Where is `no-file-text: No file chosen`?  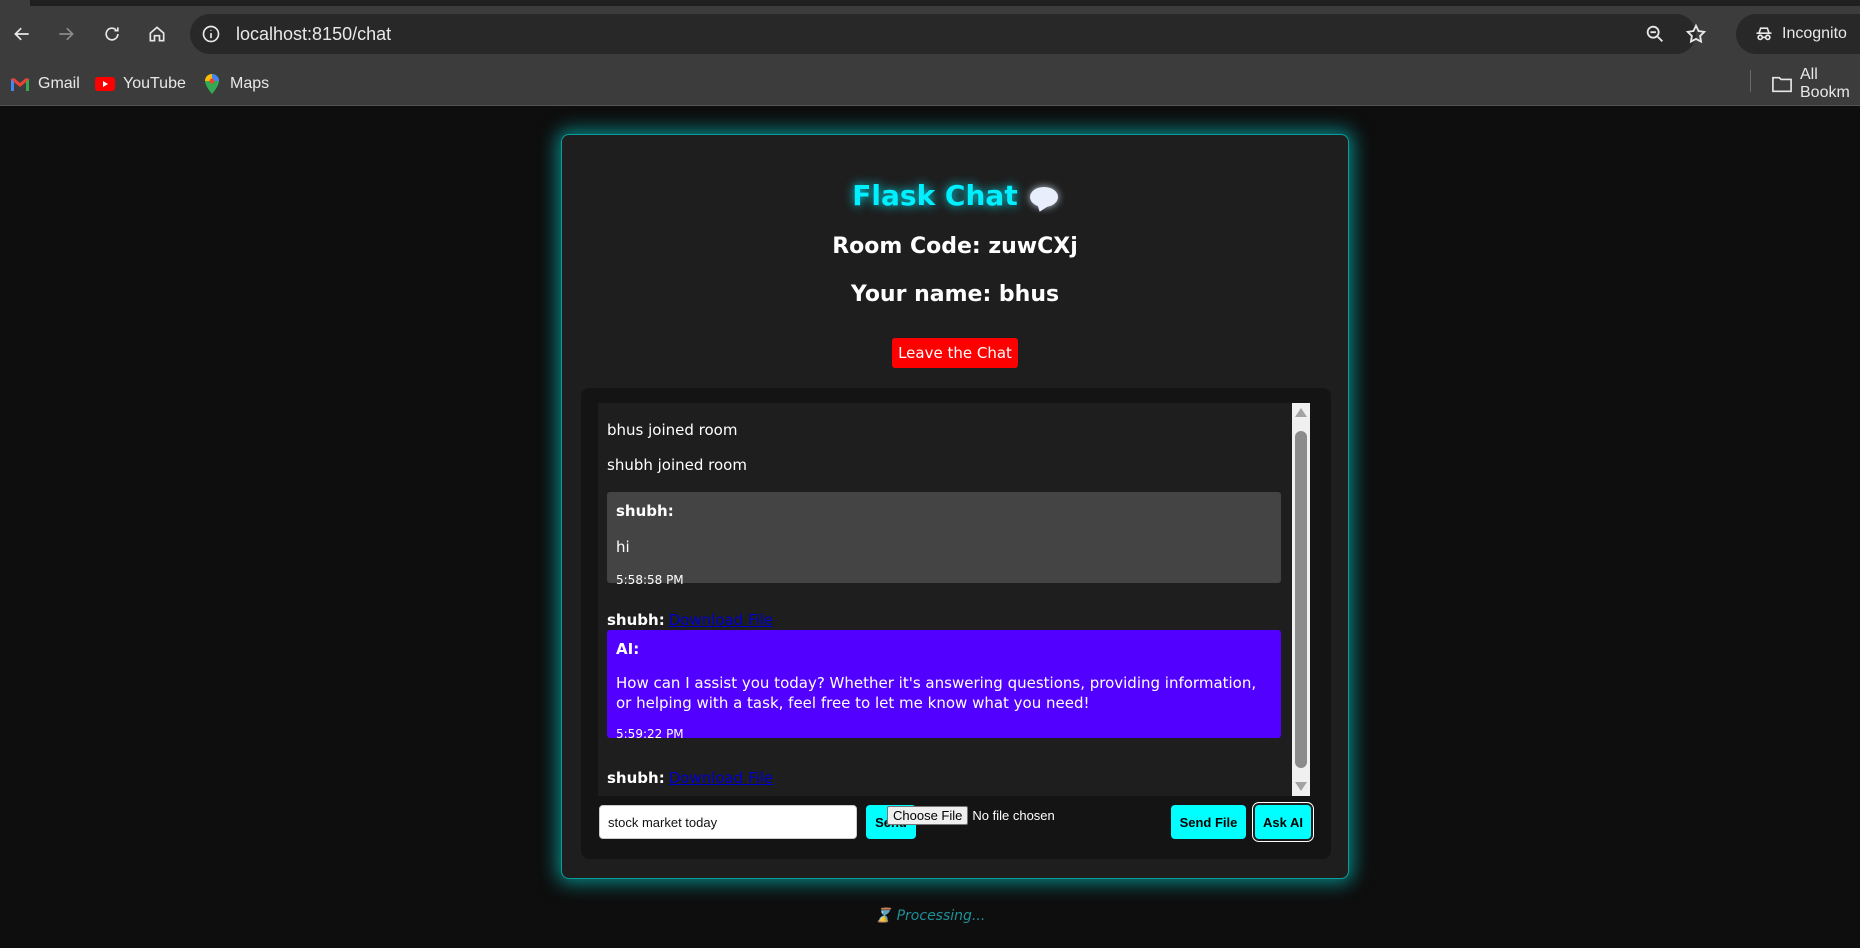
no-file-text: No file chosen is located at coordinates (1013, 815).